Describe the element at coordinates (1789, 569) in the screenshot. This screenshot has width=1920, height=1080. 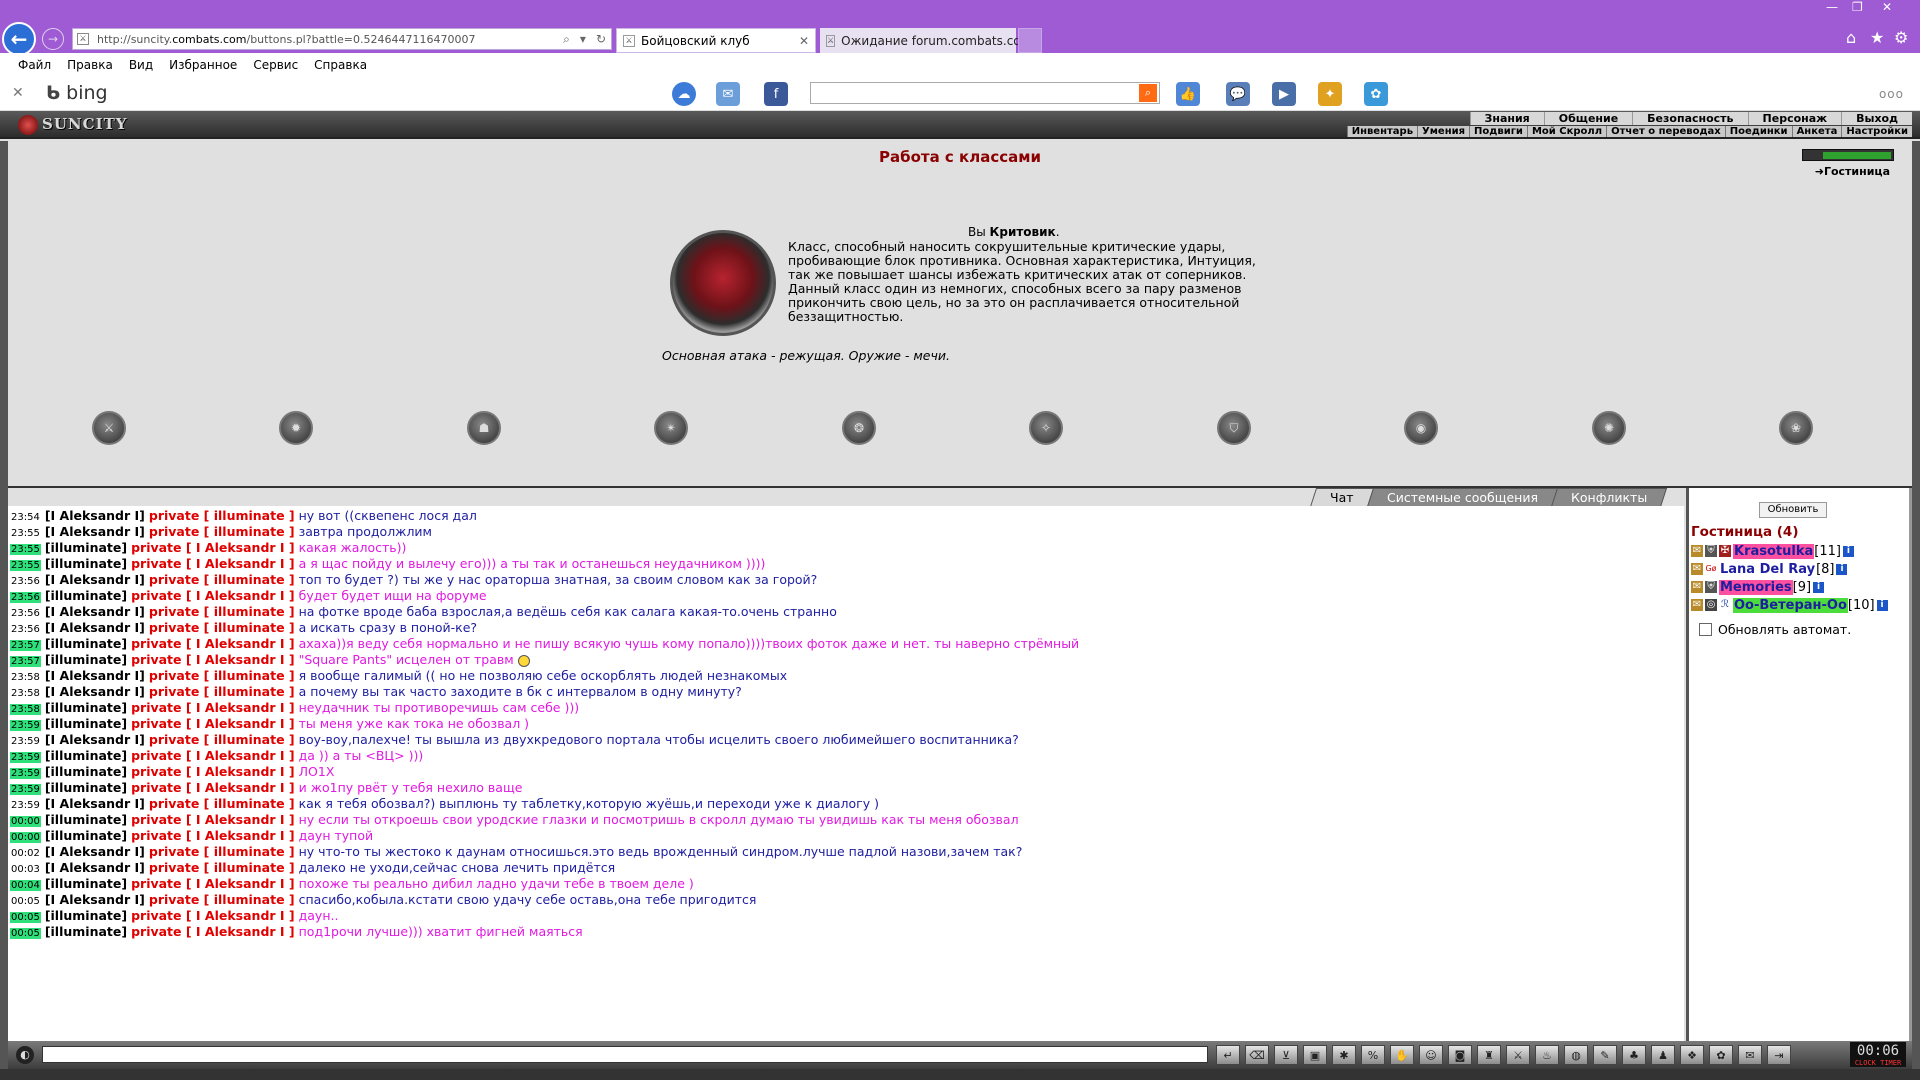
I see `user-row: ✉ Gø Lana Del Ray [8] i` at that location.